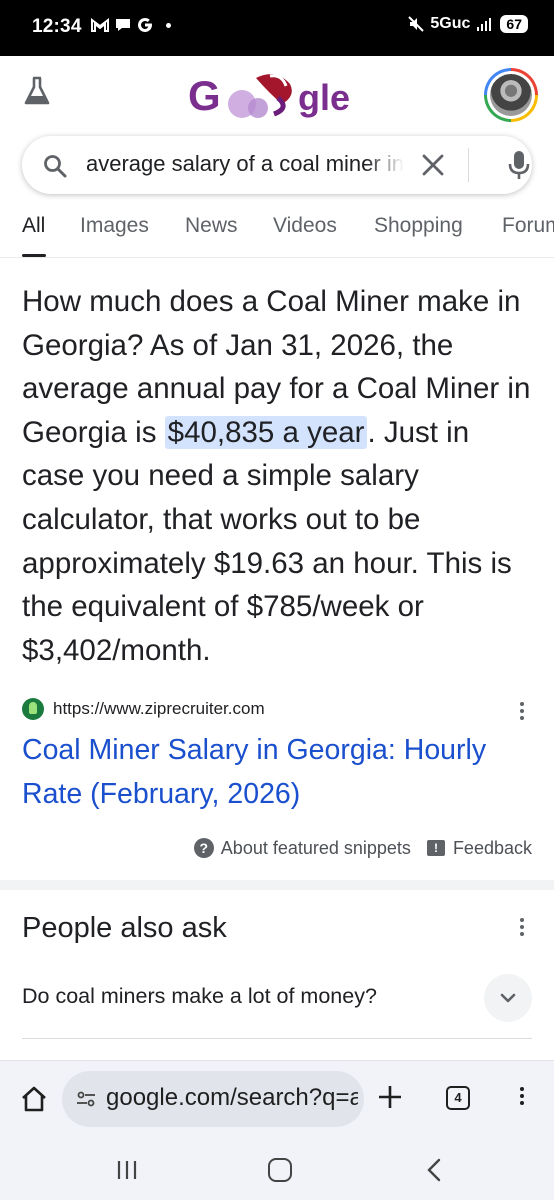 This screenshot has height=1200, width=554. What do you see at coordinates (468, 165) in the screenshot?
I see `search-divider` at bounding box center [468, 165].